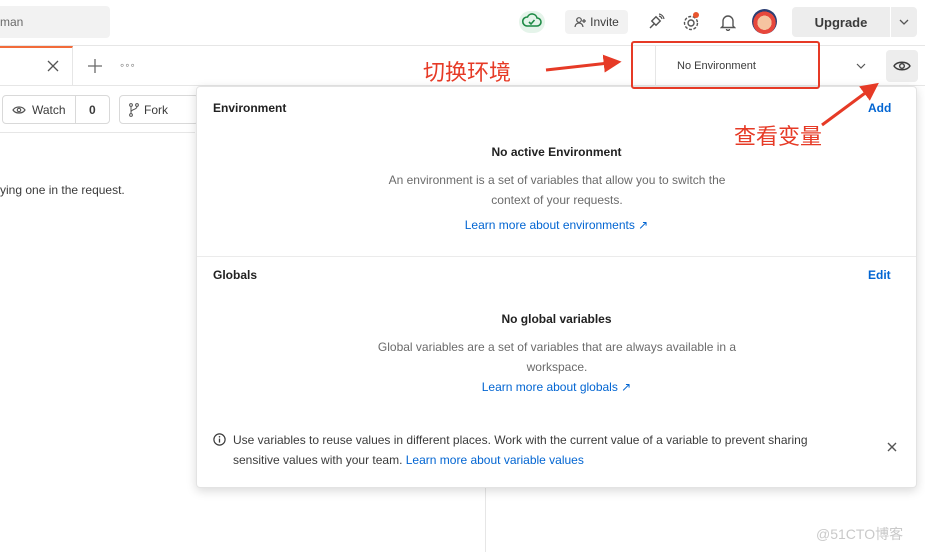 Image resolution: width=925 pixels, height=552 pixels. I want to click on watermark: @51CTO博客, so click(860, 534).